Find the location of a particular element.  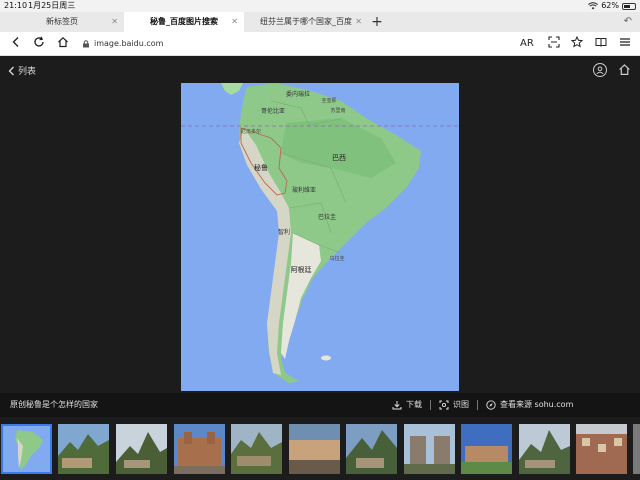

star-icon is located at coordinates (577, 44).